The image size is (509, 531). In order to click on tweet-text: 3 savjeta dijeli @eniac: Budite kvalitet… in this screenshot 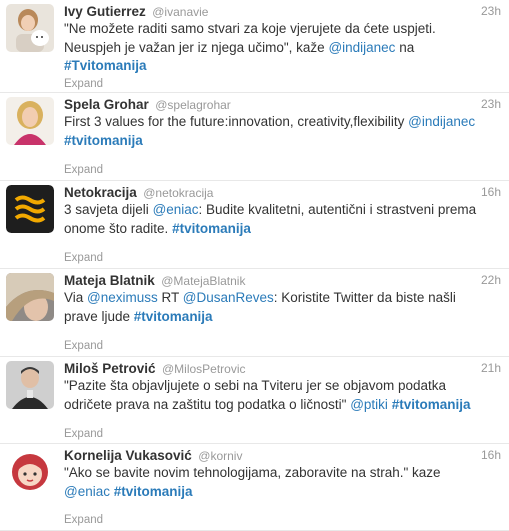, I will do `click(282, 219)`.